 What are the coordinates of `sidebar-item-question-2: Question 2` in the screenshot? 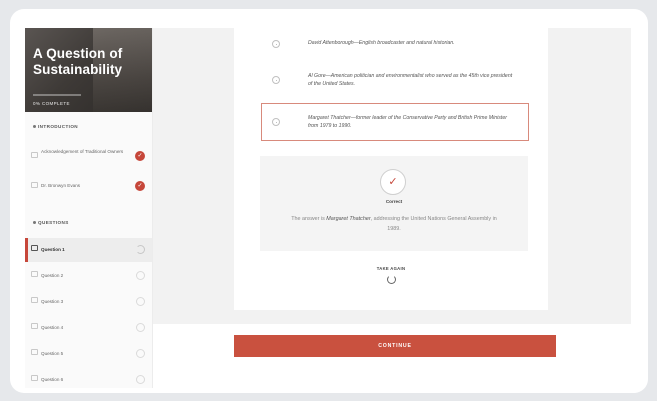 It's located at (88, 276).